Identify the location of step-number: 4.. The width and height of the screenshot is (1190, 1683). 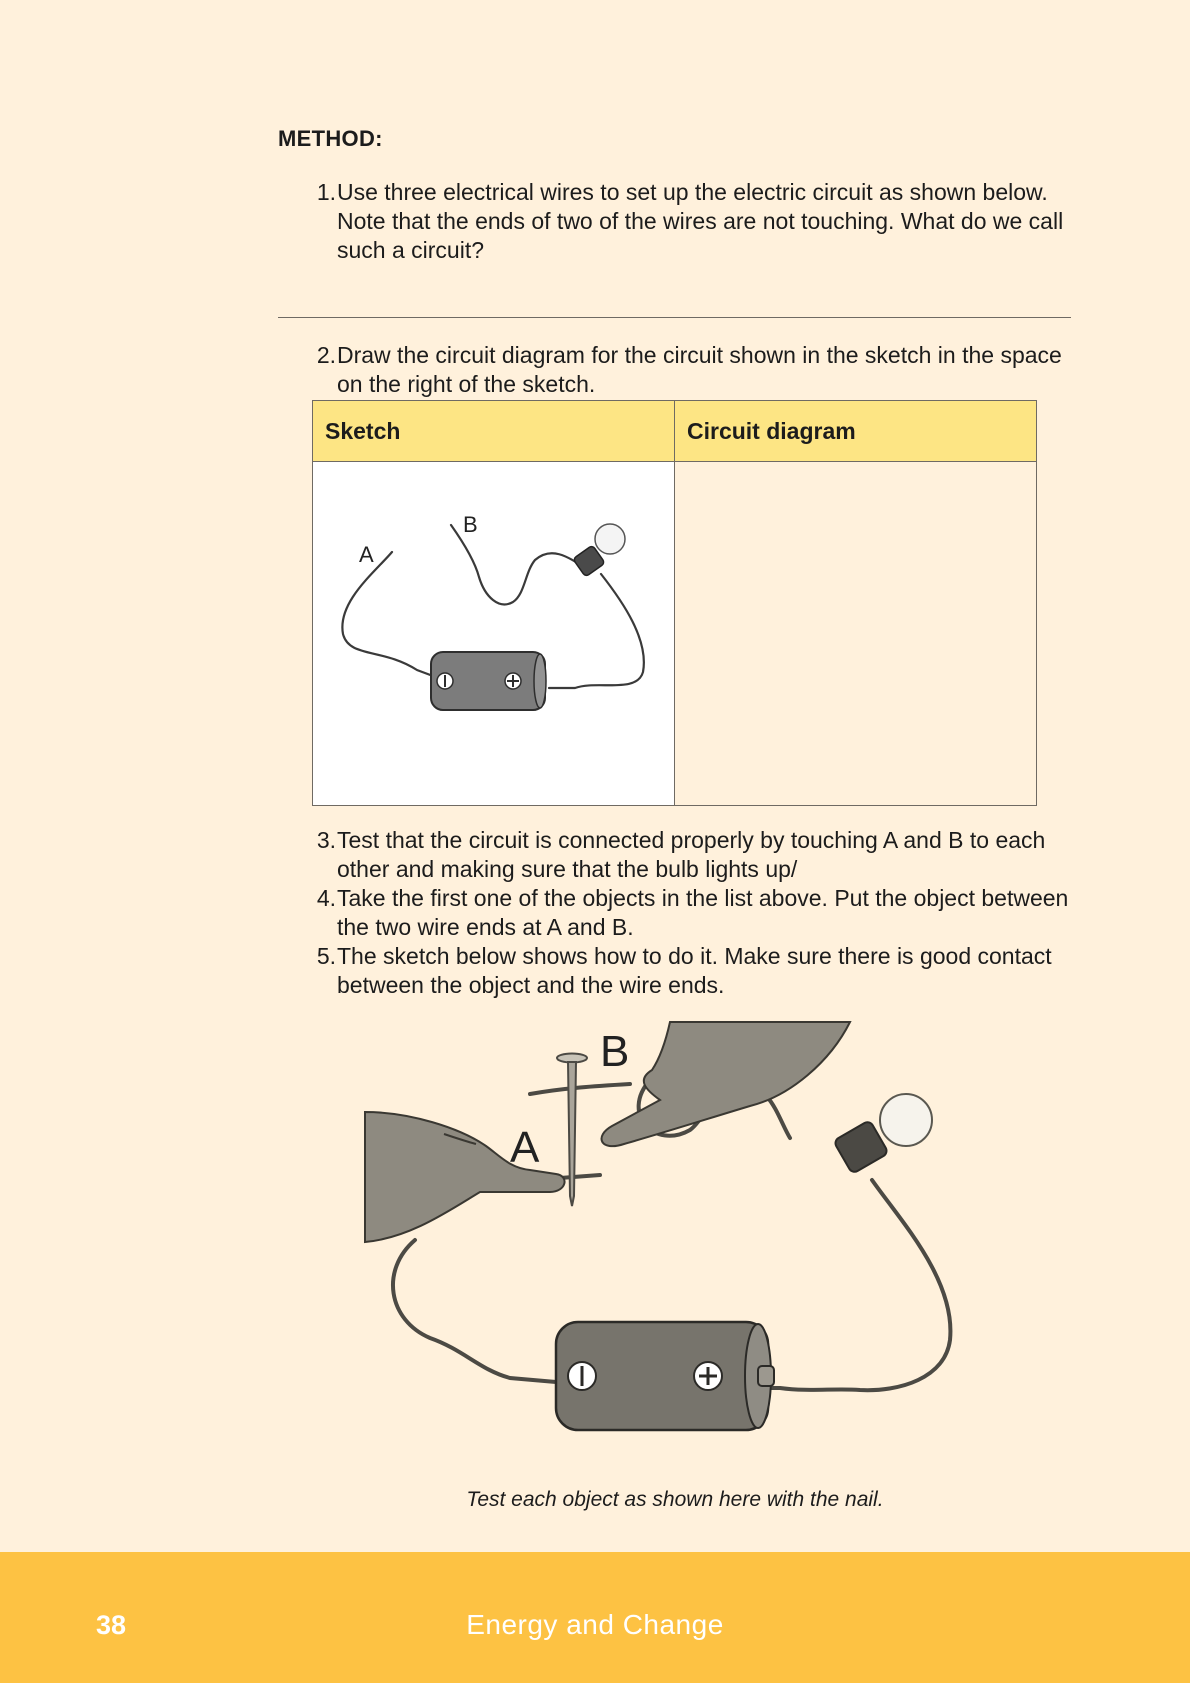
(326, 898).